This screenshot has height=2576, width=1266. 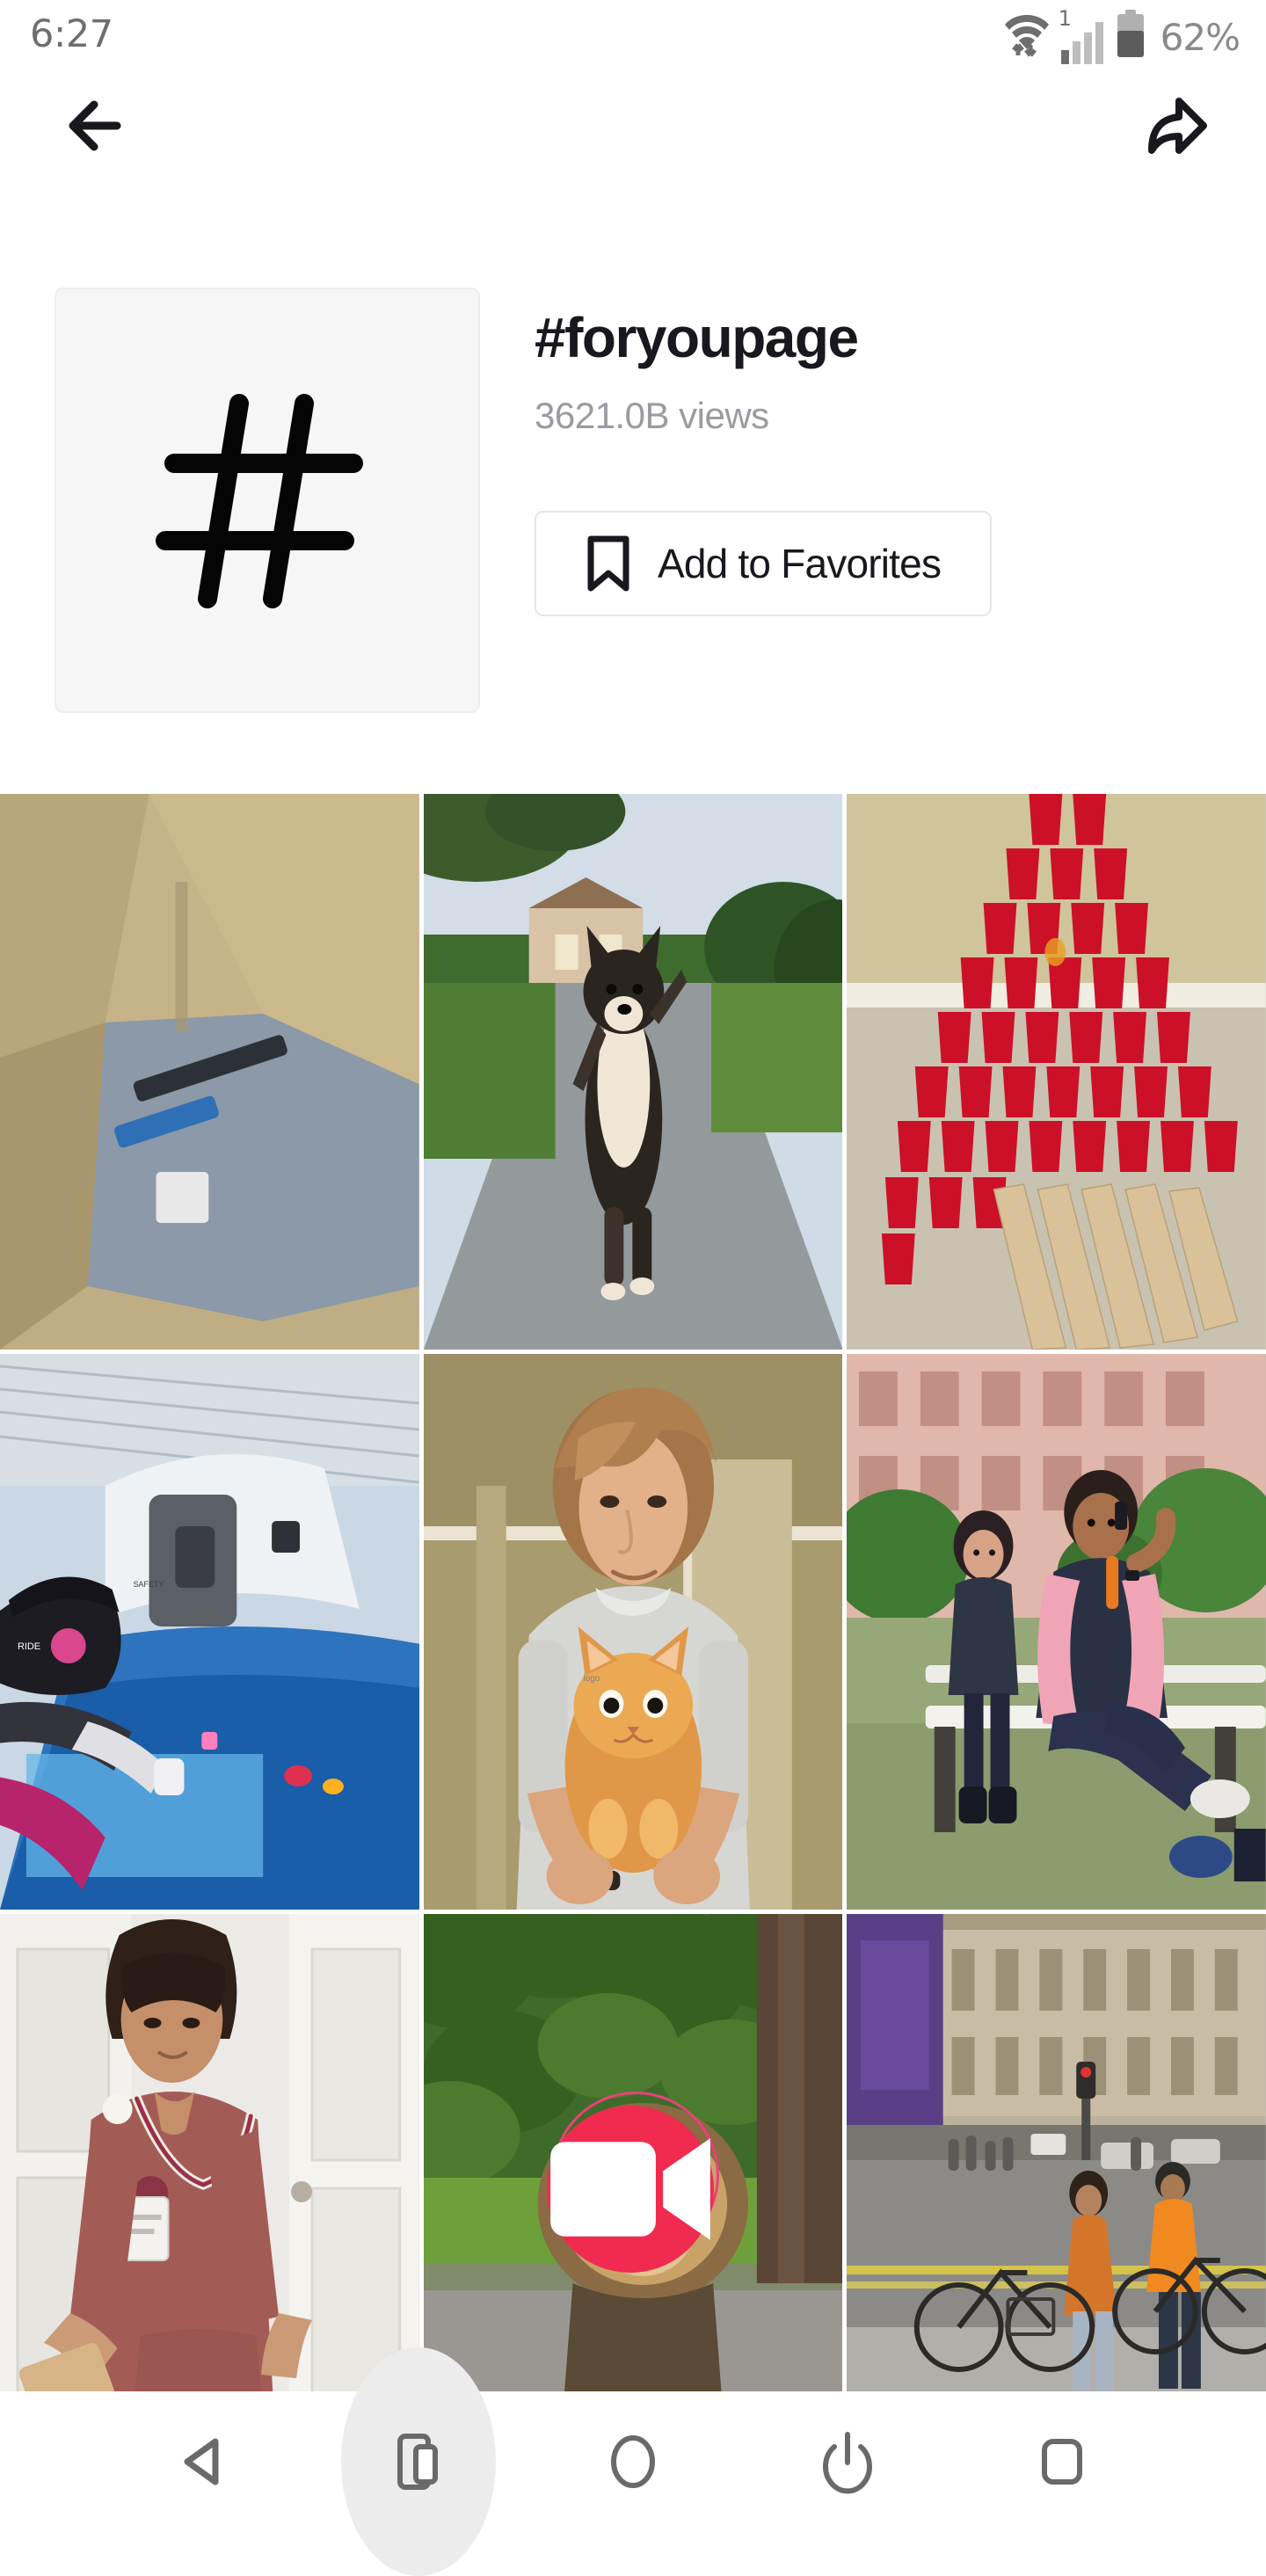 I want to click on battery-icon, so click(x=1130, y=34).